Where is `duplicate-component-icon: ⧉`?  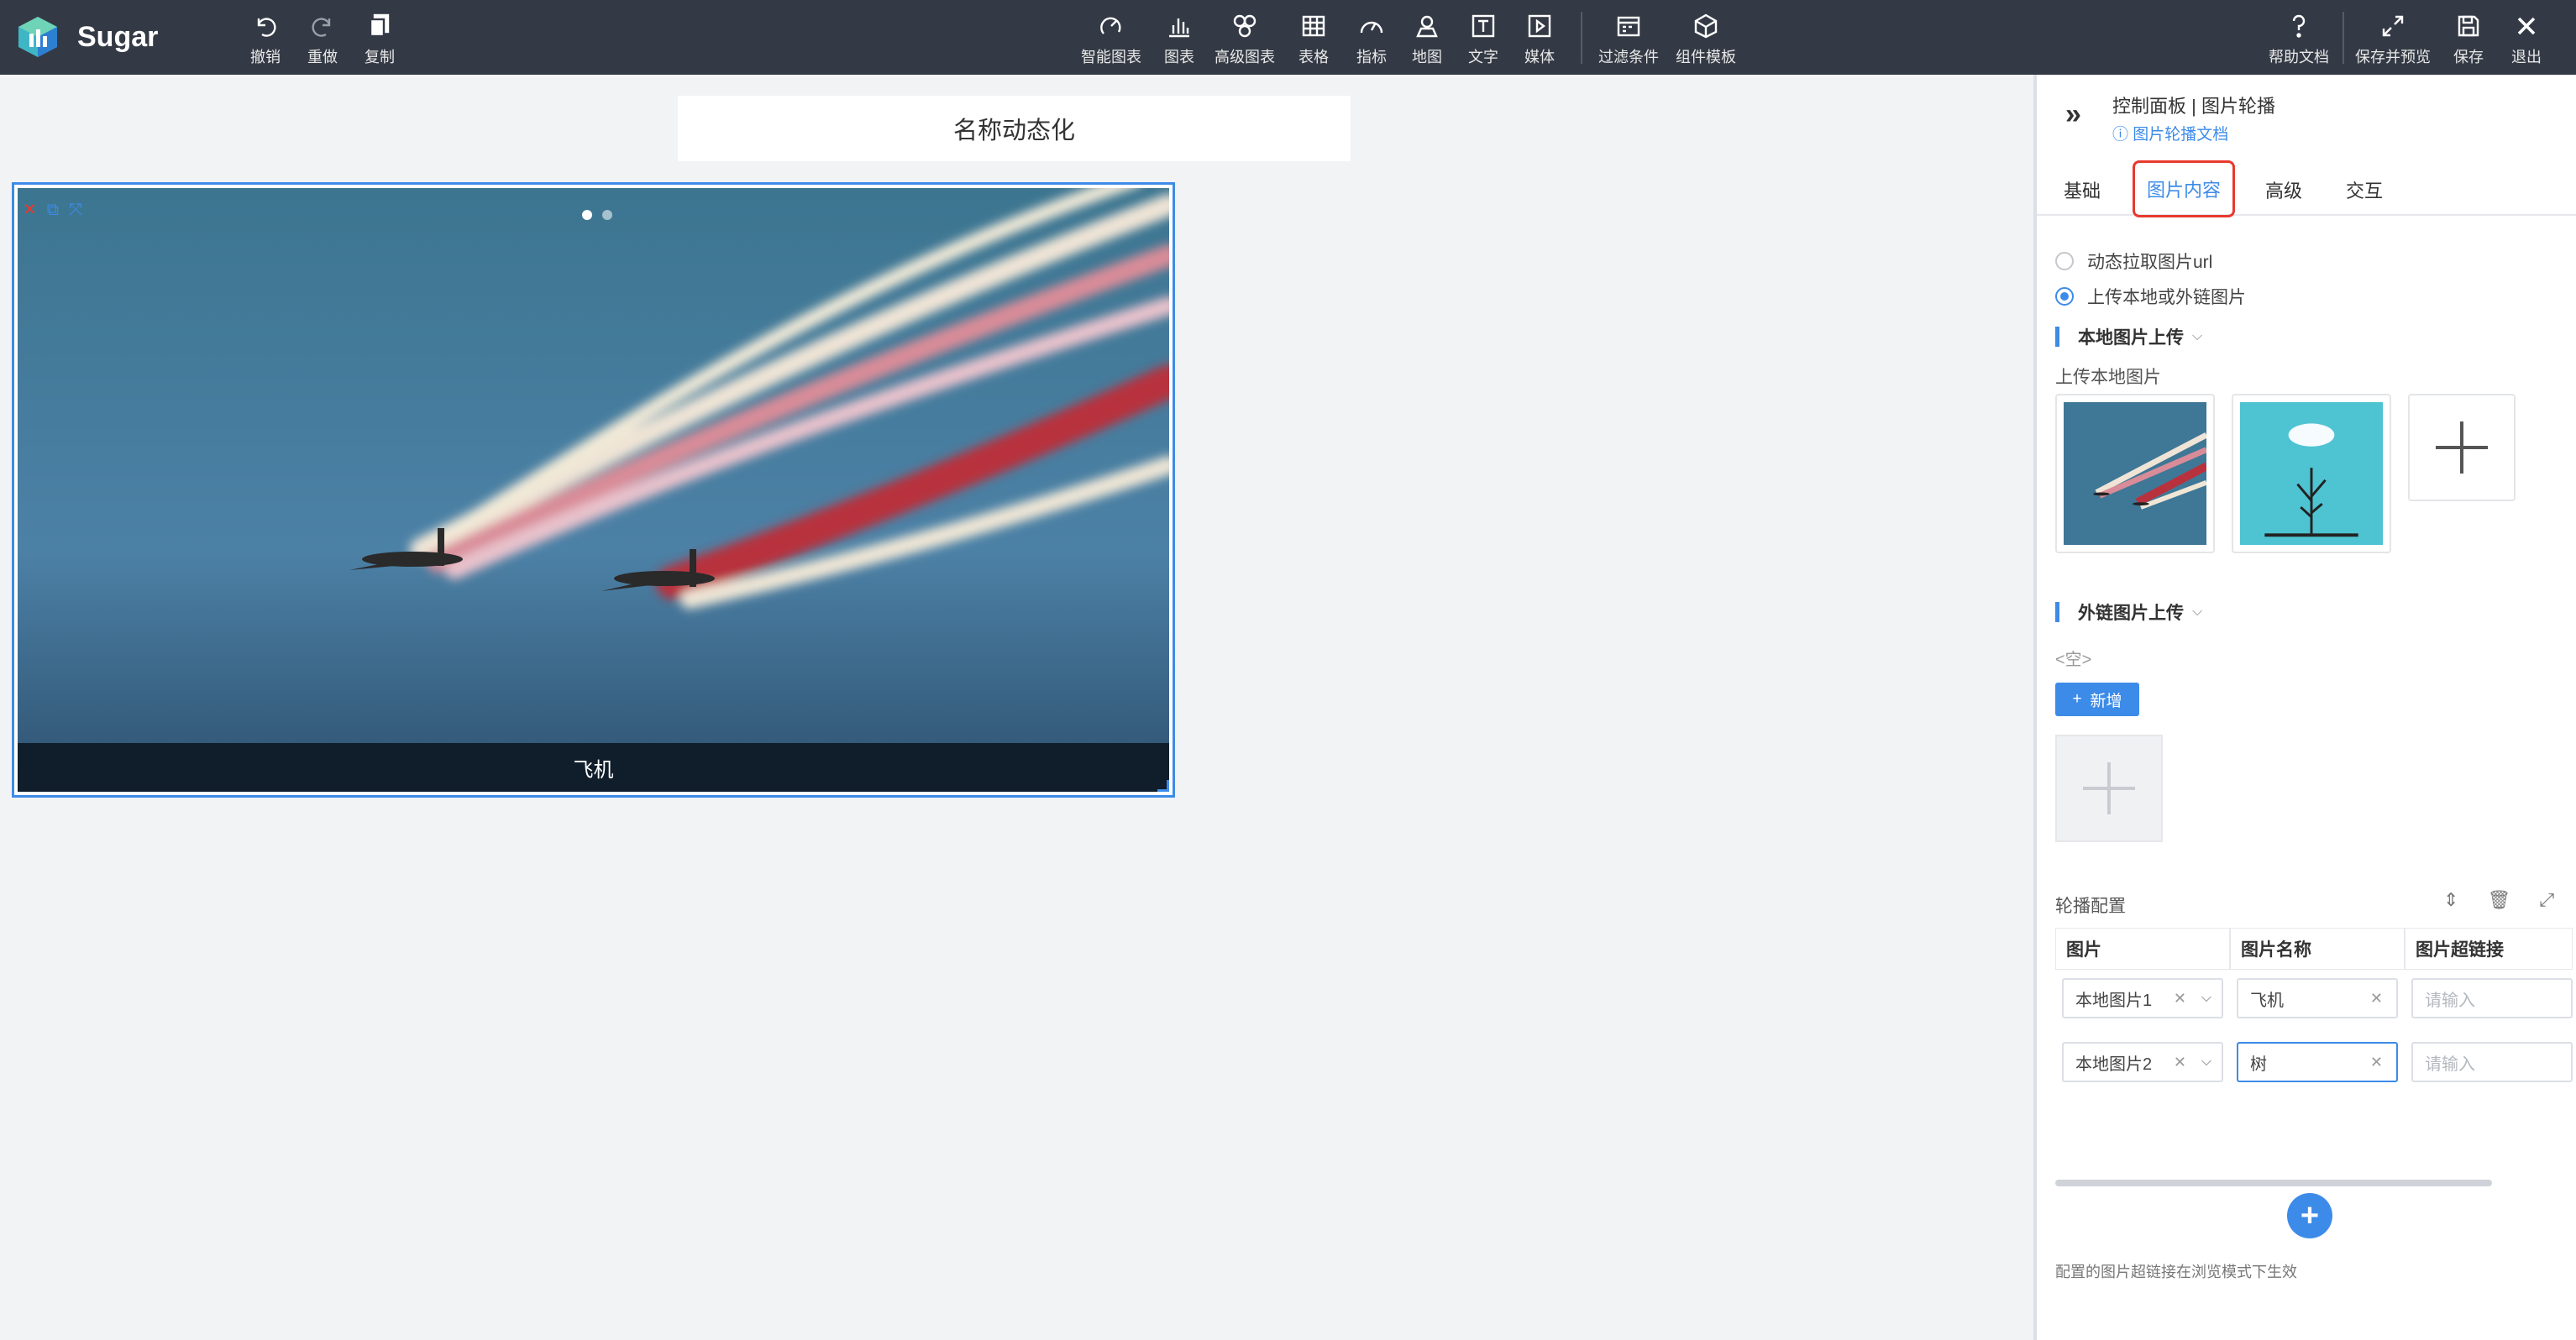
duplicate-component-icon: ⧉ is located at coordinates (53, 210).